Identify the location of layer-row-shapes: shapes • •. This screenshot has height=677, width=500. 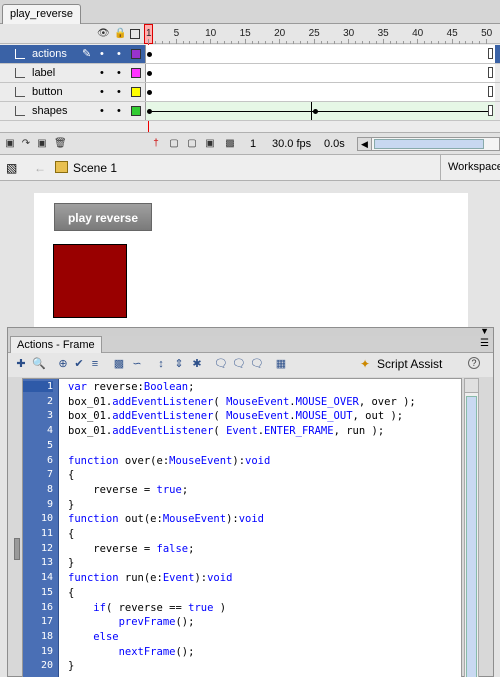
(250, 111).